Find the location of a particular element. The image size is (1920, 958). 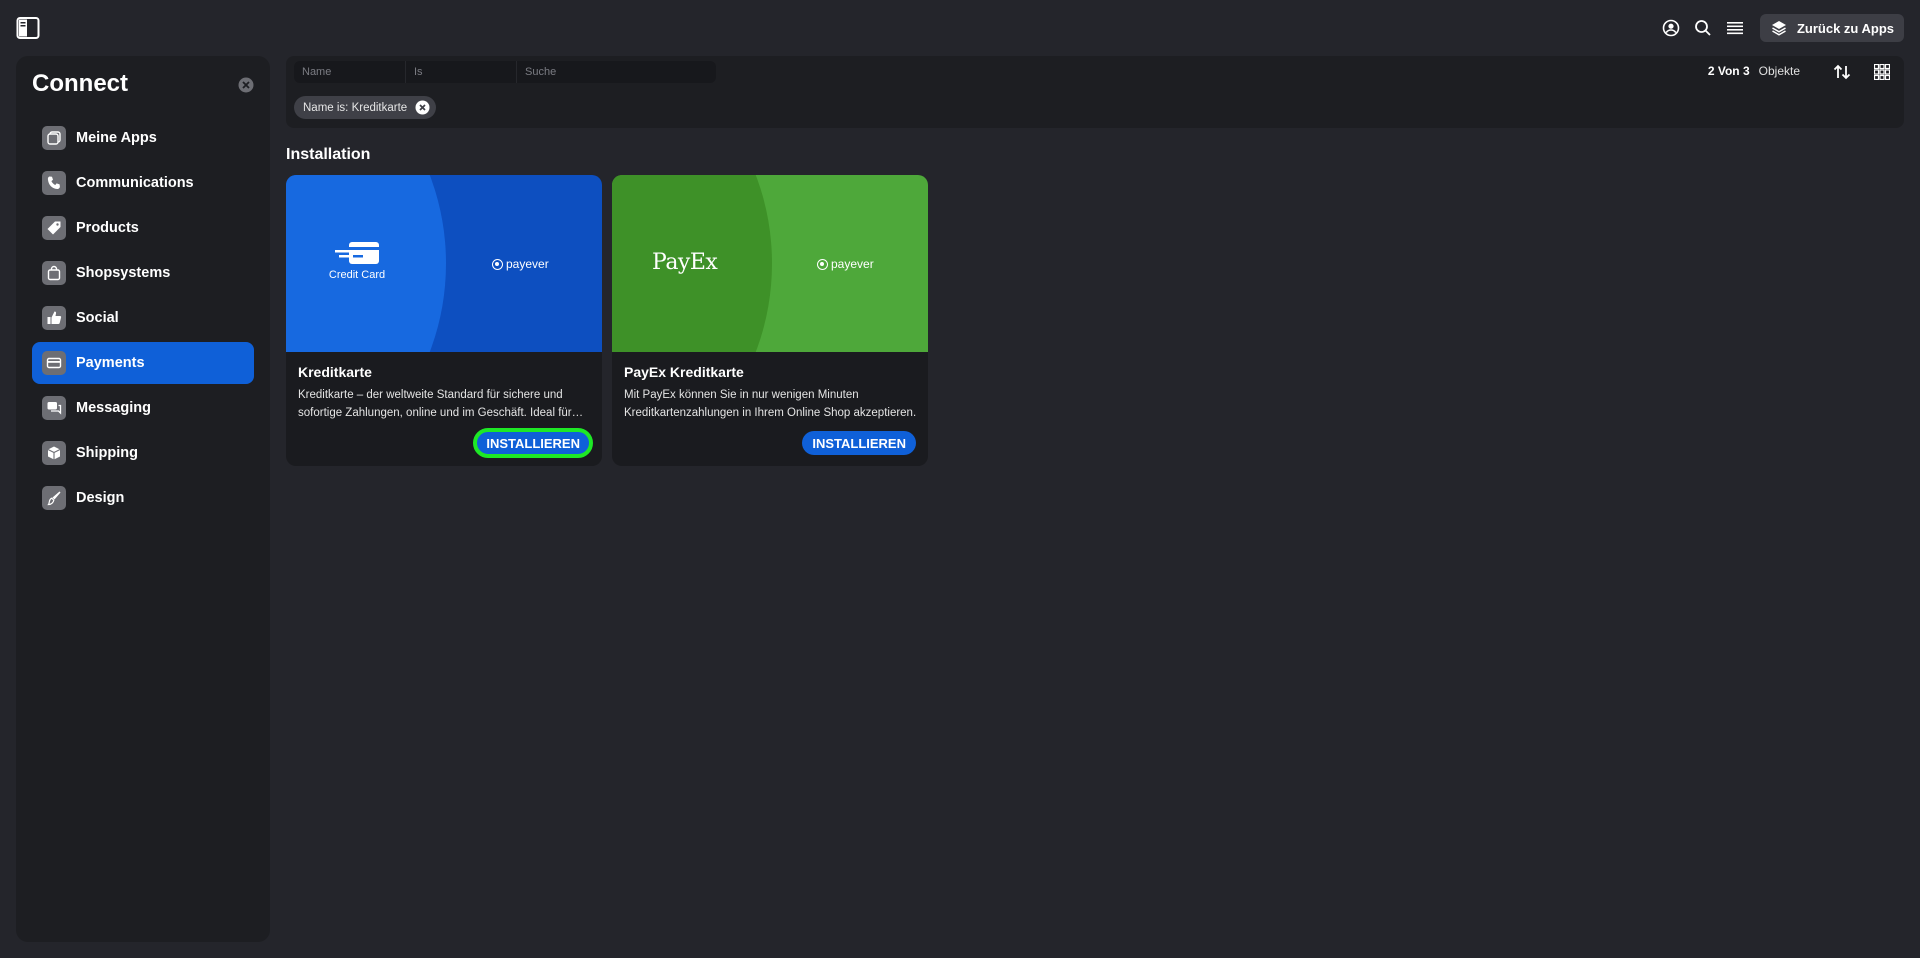

back-to-apps-button: Zurück zu Apps is located at coordinates (1831, 28).